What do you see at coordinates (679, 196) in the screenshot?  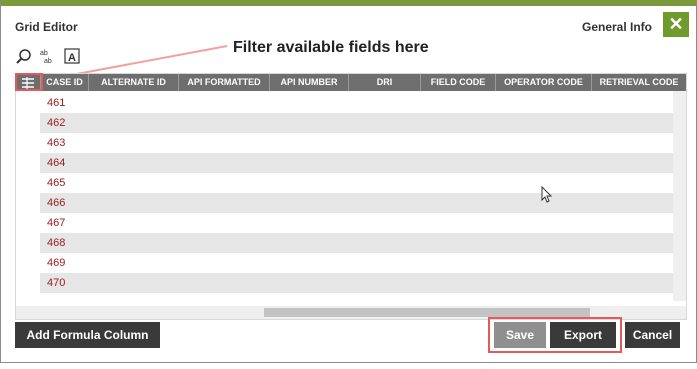 I see `vertical-scrollbar` at bounding box center [679, 196].